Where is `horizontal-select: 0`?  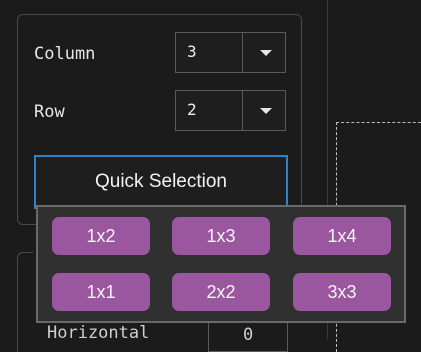
horizontal-select: 0 is located at coordinates (248, 337).